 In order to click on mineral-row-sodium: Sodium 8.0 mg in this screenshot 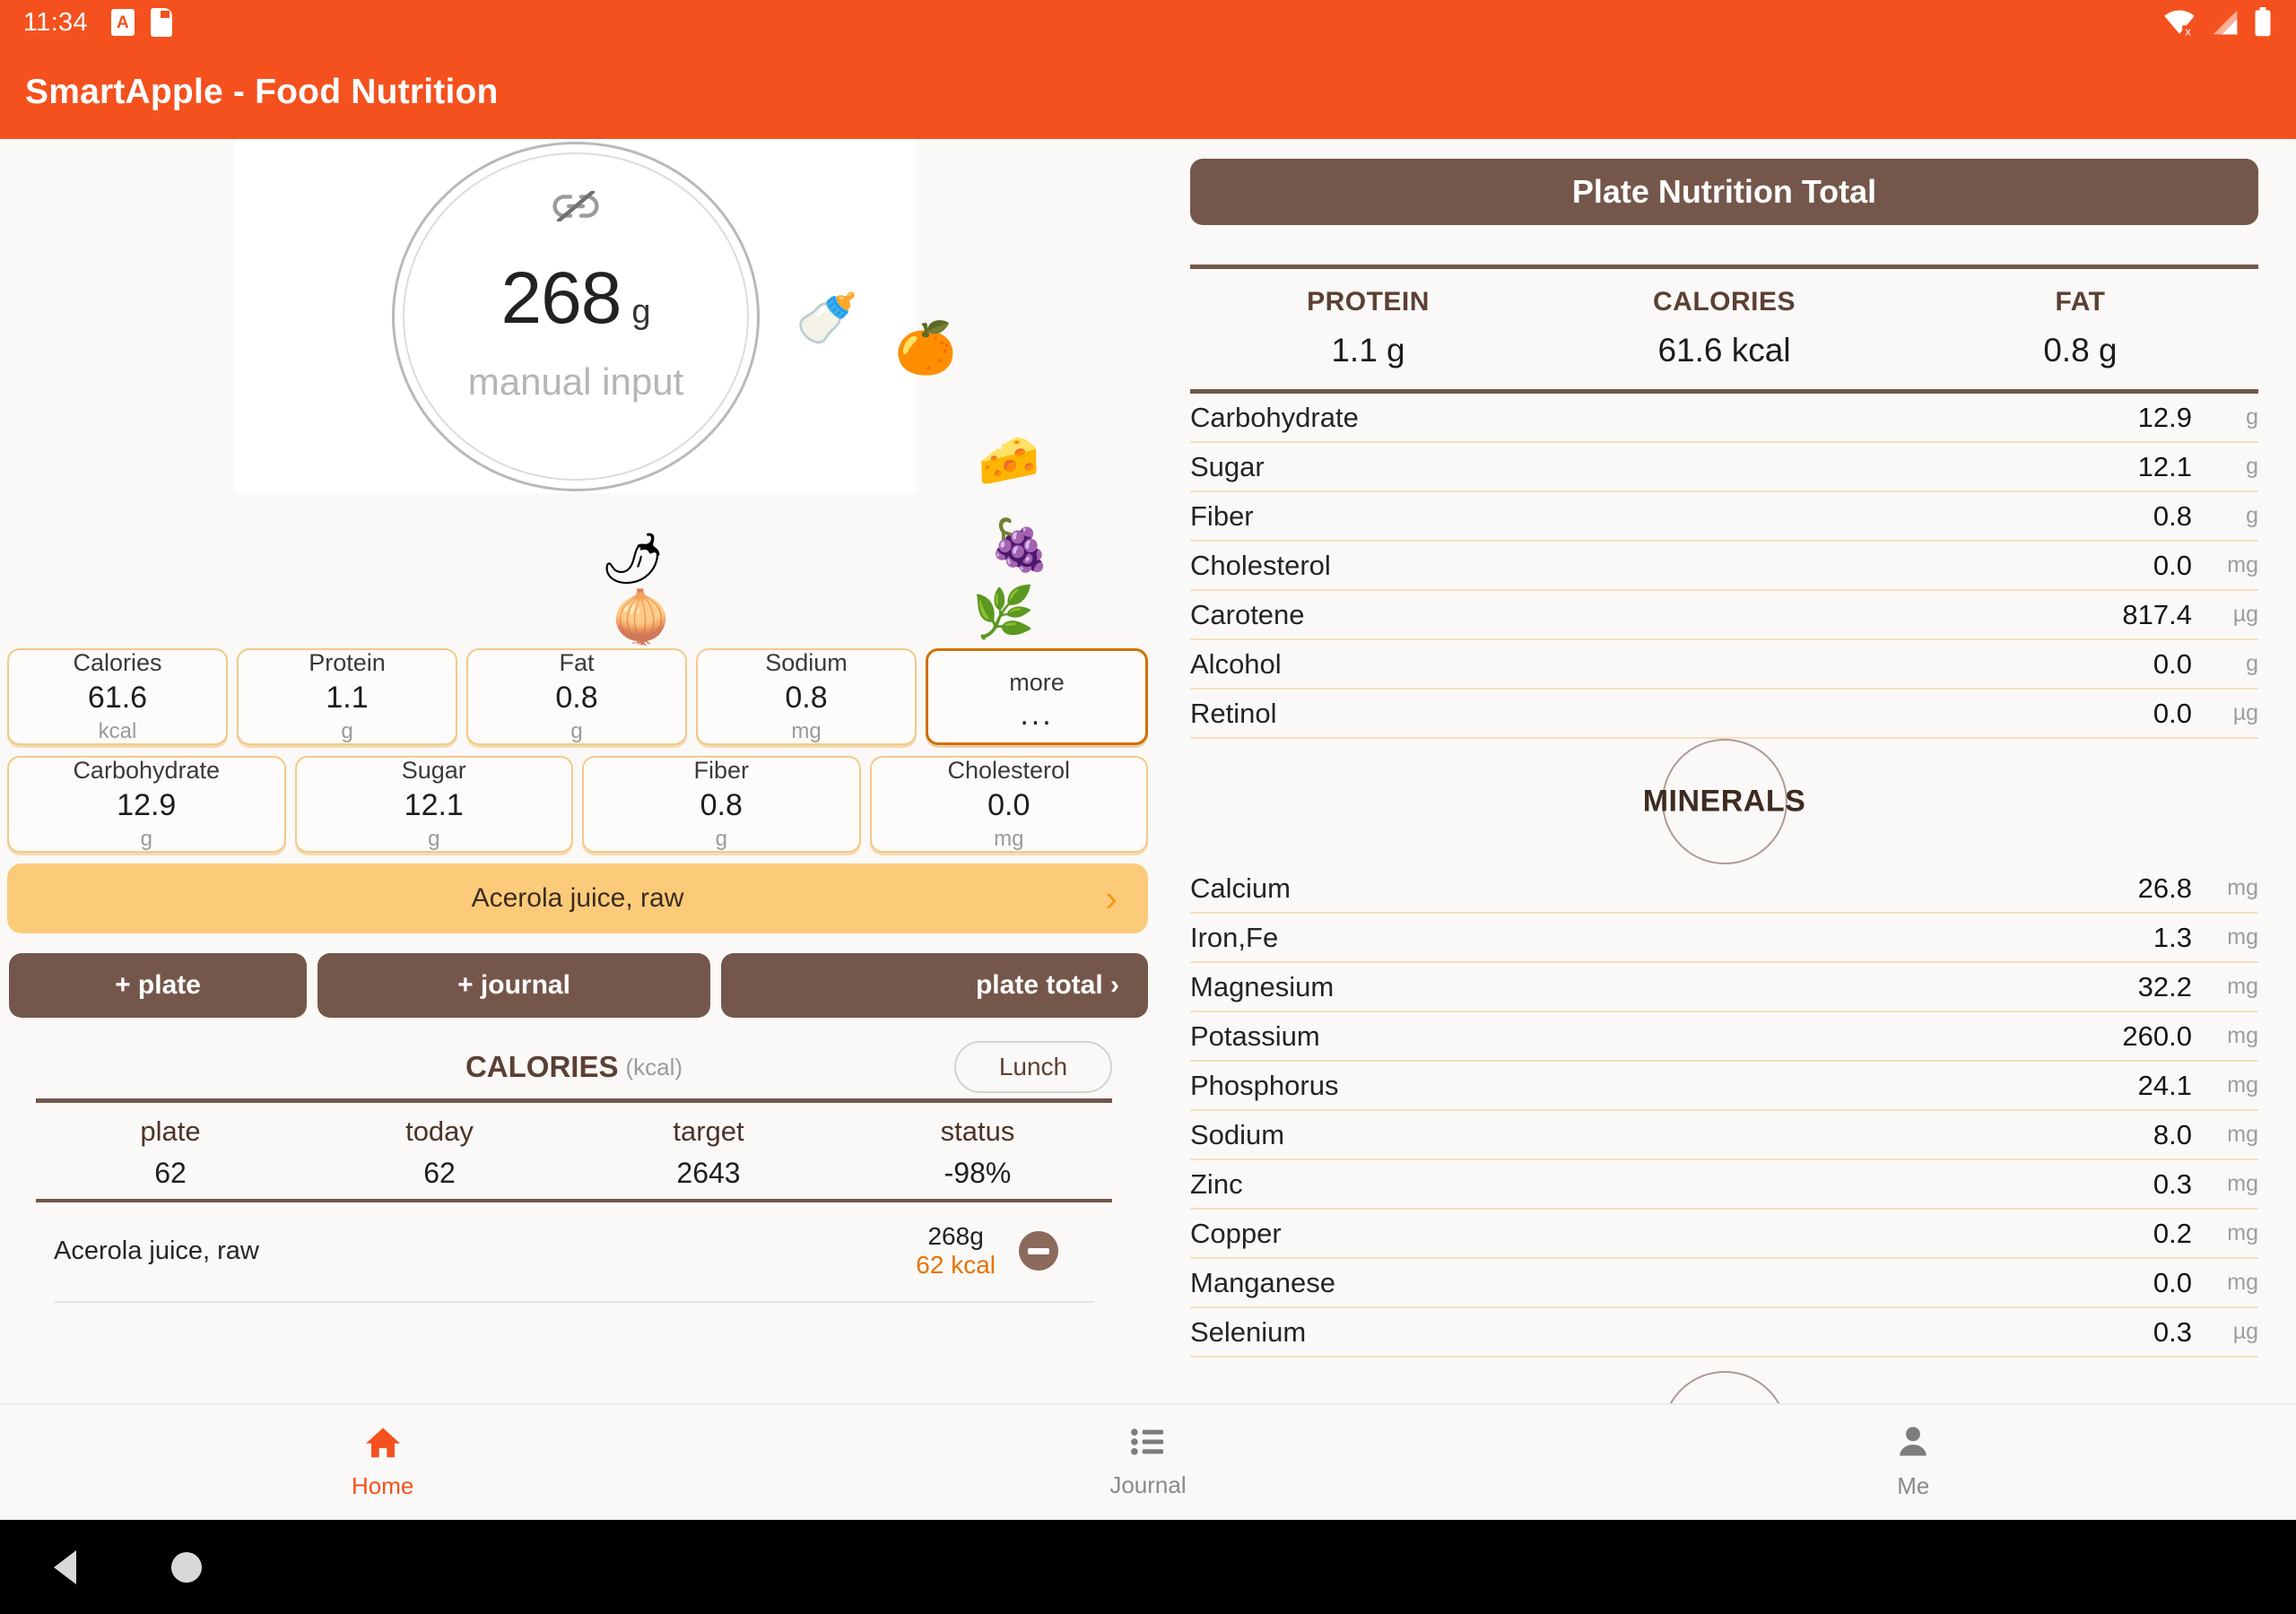, I will do `click(1724, 1135)`.